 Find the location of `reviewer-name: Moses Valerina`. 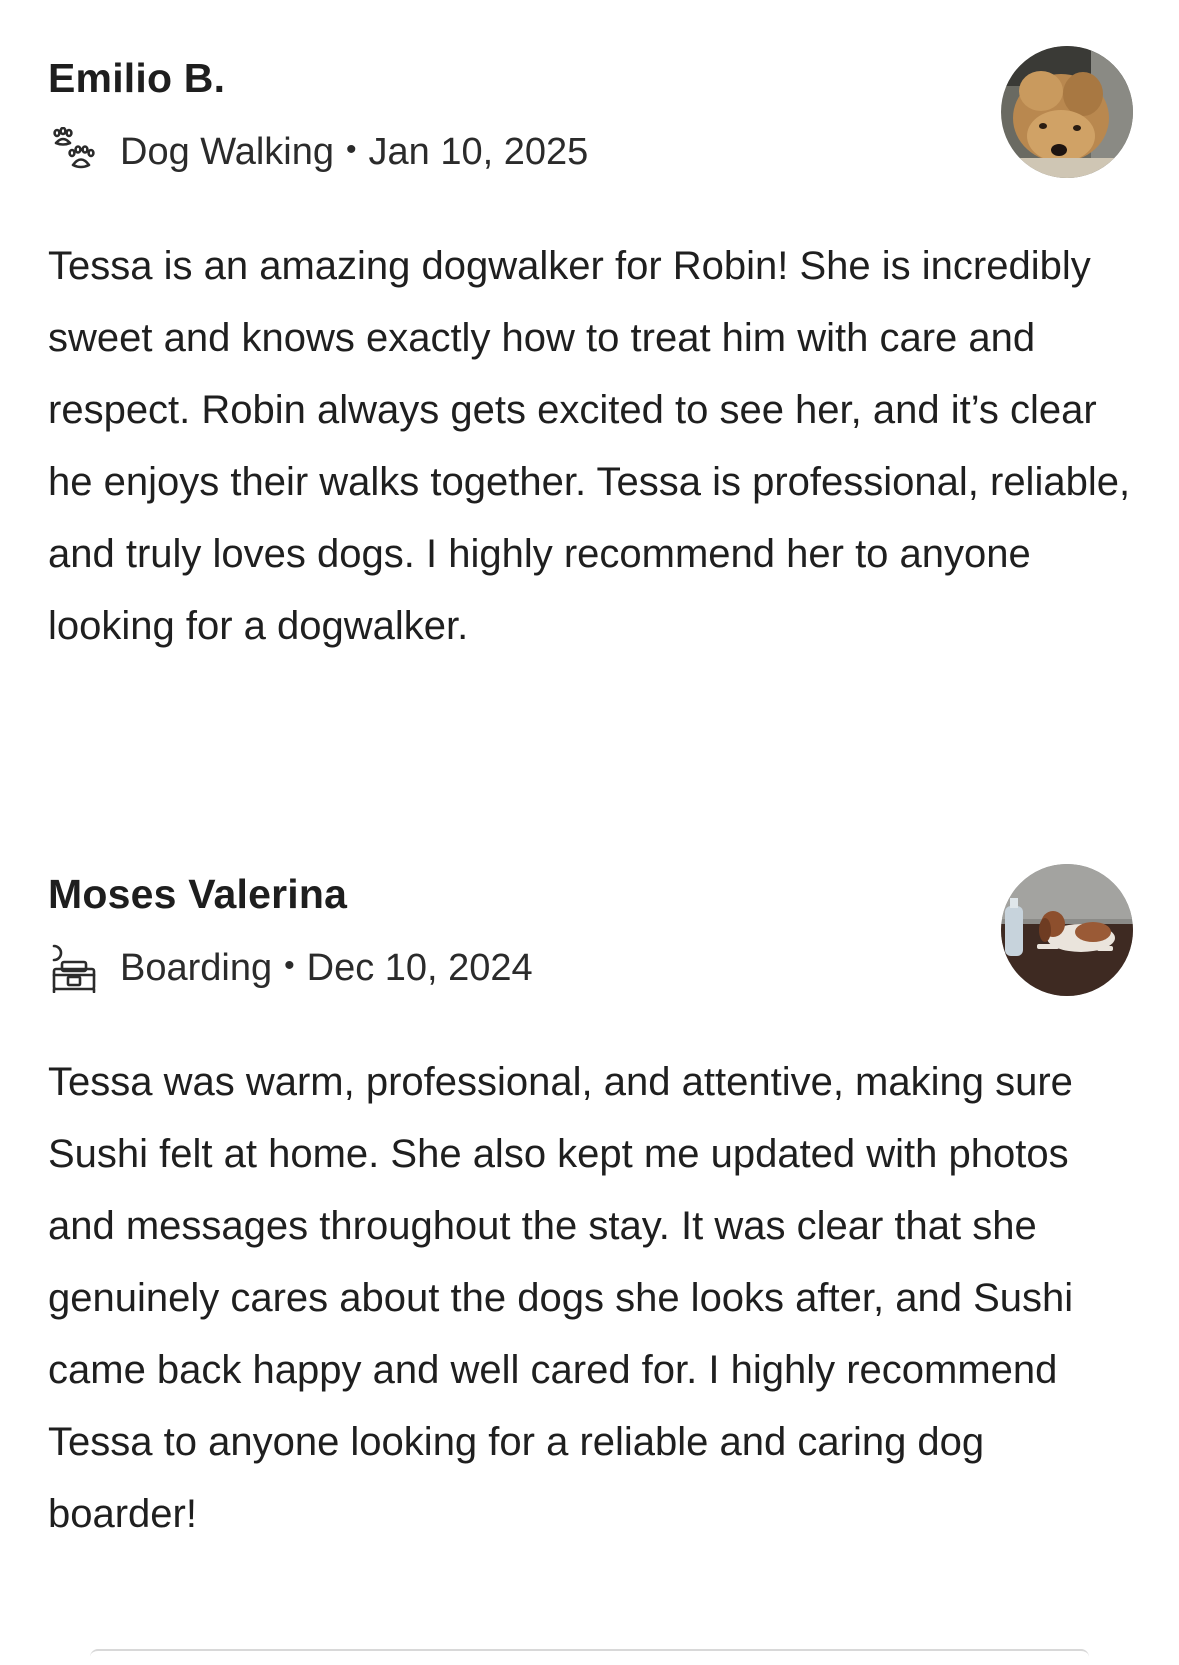

reviewer-name: Moses Valerina is located at coordinates (198, 894).